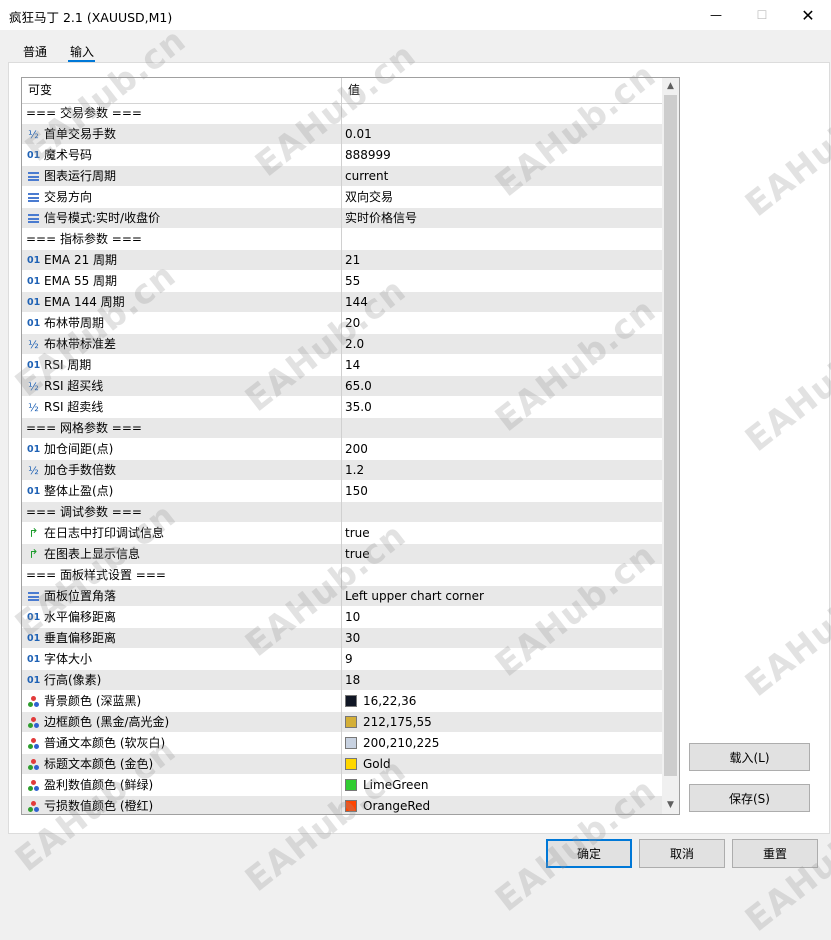 This screenshot has width=831, height=940. I want to click on param-value: 0.01, so click(358, 134).